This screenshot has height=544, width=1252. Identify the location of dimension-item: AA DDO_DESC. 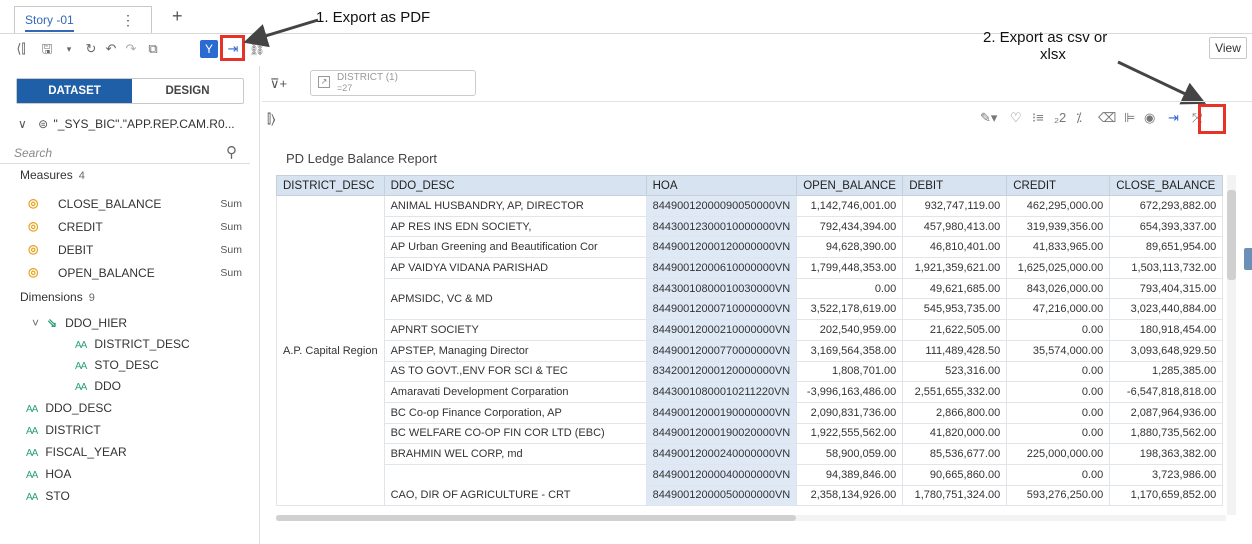
(69, 408).